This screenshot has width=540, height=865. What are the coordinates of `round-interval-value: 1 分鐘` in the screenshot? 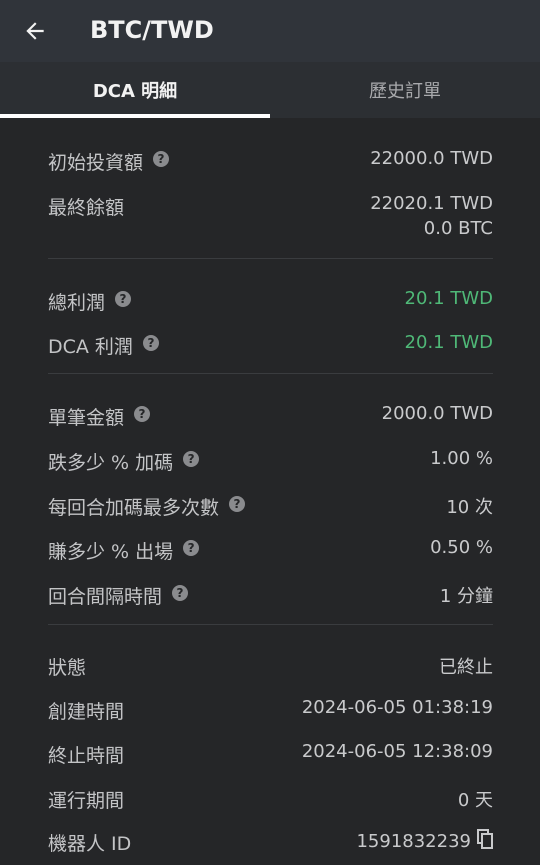 It's located at (466, 596).